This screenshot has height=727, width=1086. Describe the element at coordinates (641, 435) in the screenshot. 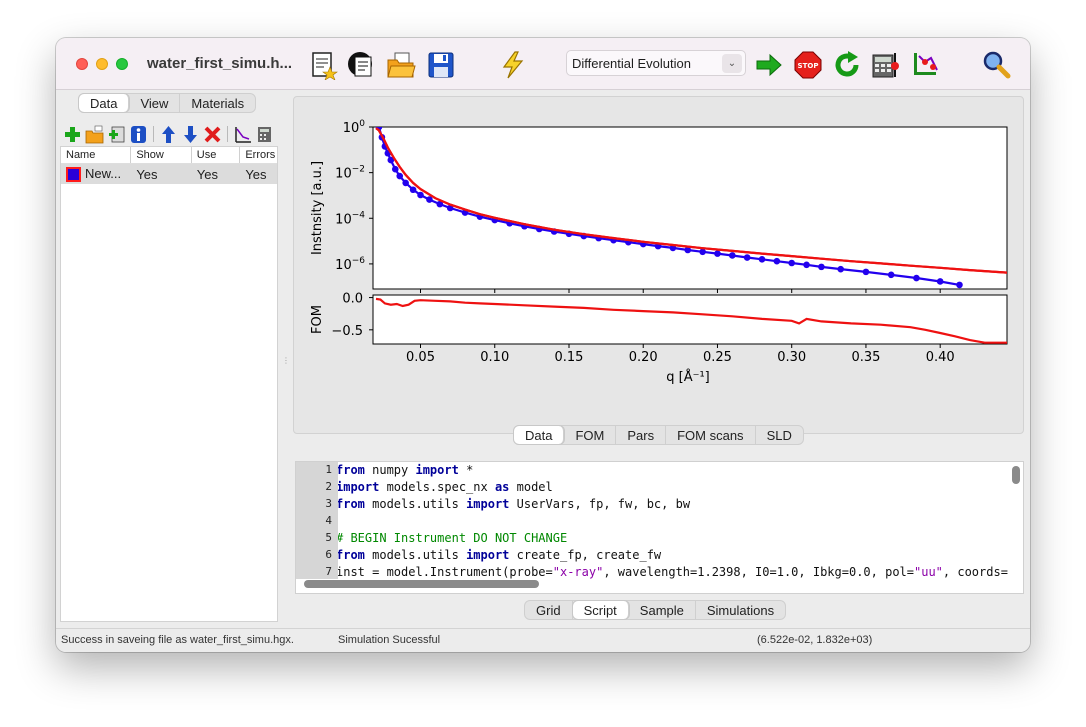

I see `tab-plot-pars: Pars` at that location.